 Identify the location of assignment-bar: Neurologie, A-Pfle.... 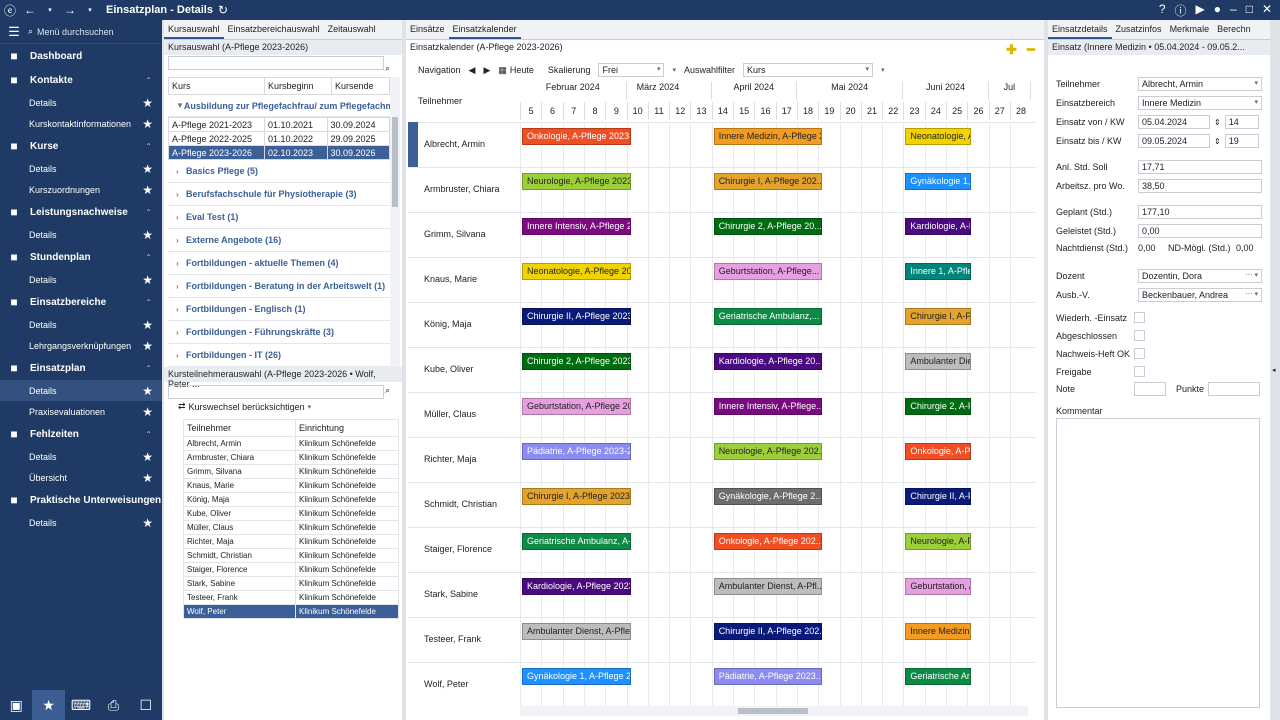
(938, 541).